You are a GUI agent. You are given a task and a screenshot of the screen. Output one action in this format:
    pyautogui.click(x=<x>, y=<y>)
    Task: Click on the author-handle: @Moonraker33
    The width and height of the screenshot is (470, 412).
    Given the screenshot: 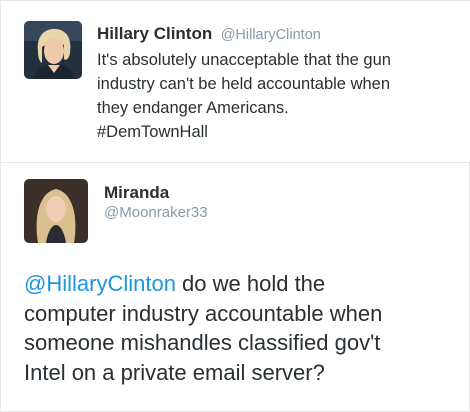 What is the action you would take?
    pyautogui.click(x=156, y=212)
    